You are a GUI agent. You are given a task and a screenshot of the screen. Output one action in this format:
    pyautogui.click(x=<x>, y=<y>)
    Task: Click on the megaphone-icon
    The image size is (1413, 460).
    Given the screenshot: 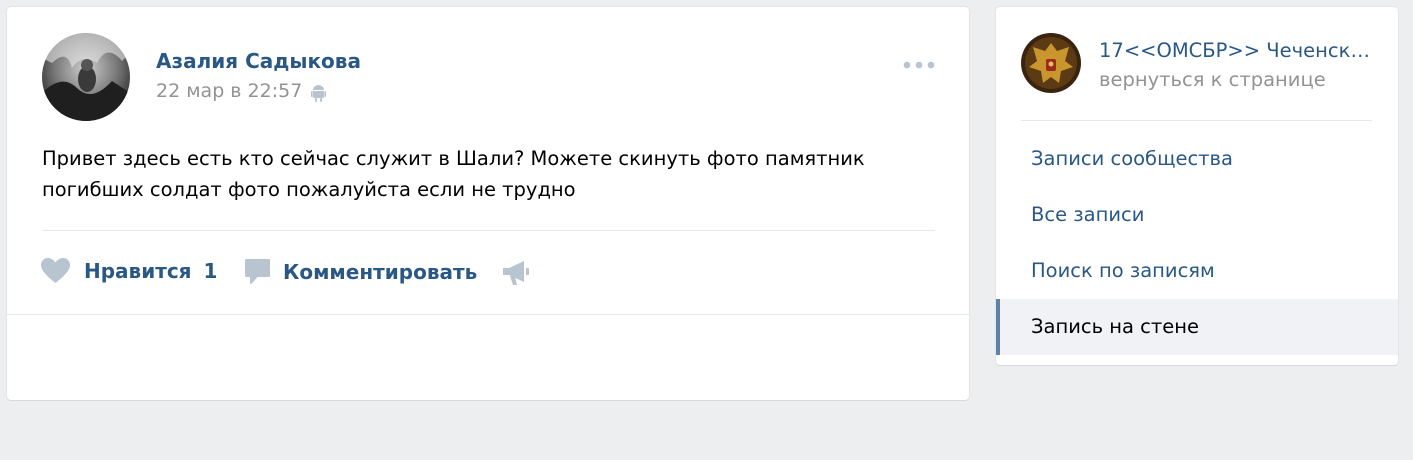 What is the action you would take?
    pyautogui.click(x=516, y=273)
    